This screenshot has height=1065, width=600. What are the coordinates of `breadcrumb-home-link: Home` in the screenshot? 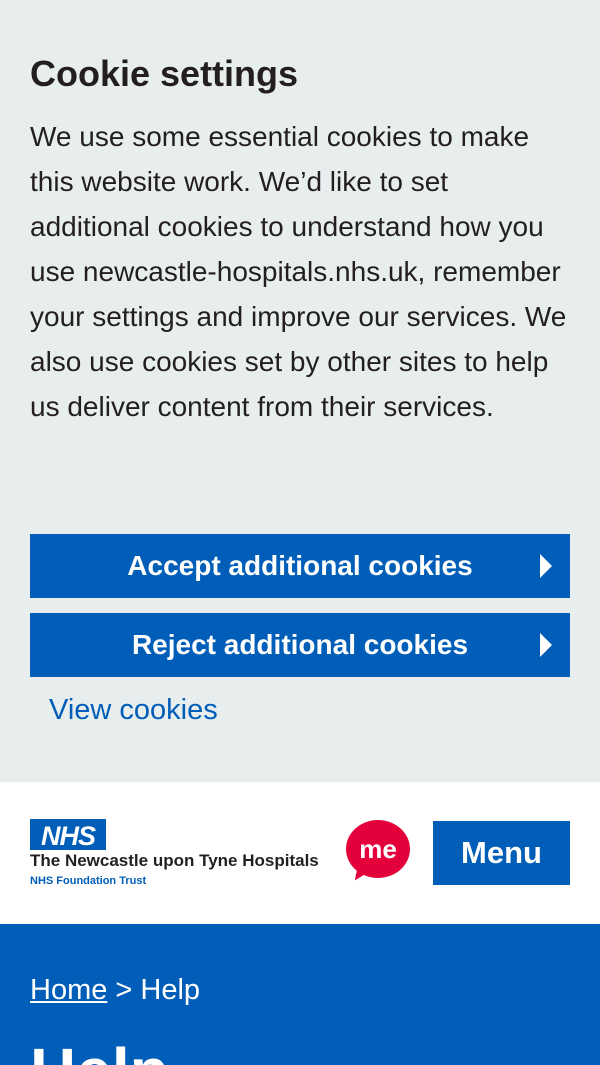 It's located at (68, 990).